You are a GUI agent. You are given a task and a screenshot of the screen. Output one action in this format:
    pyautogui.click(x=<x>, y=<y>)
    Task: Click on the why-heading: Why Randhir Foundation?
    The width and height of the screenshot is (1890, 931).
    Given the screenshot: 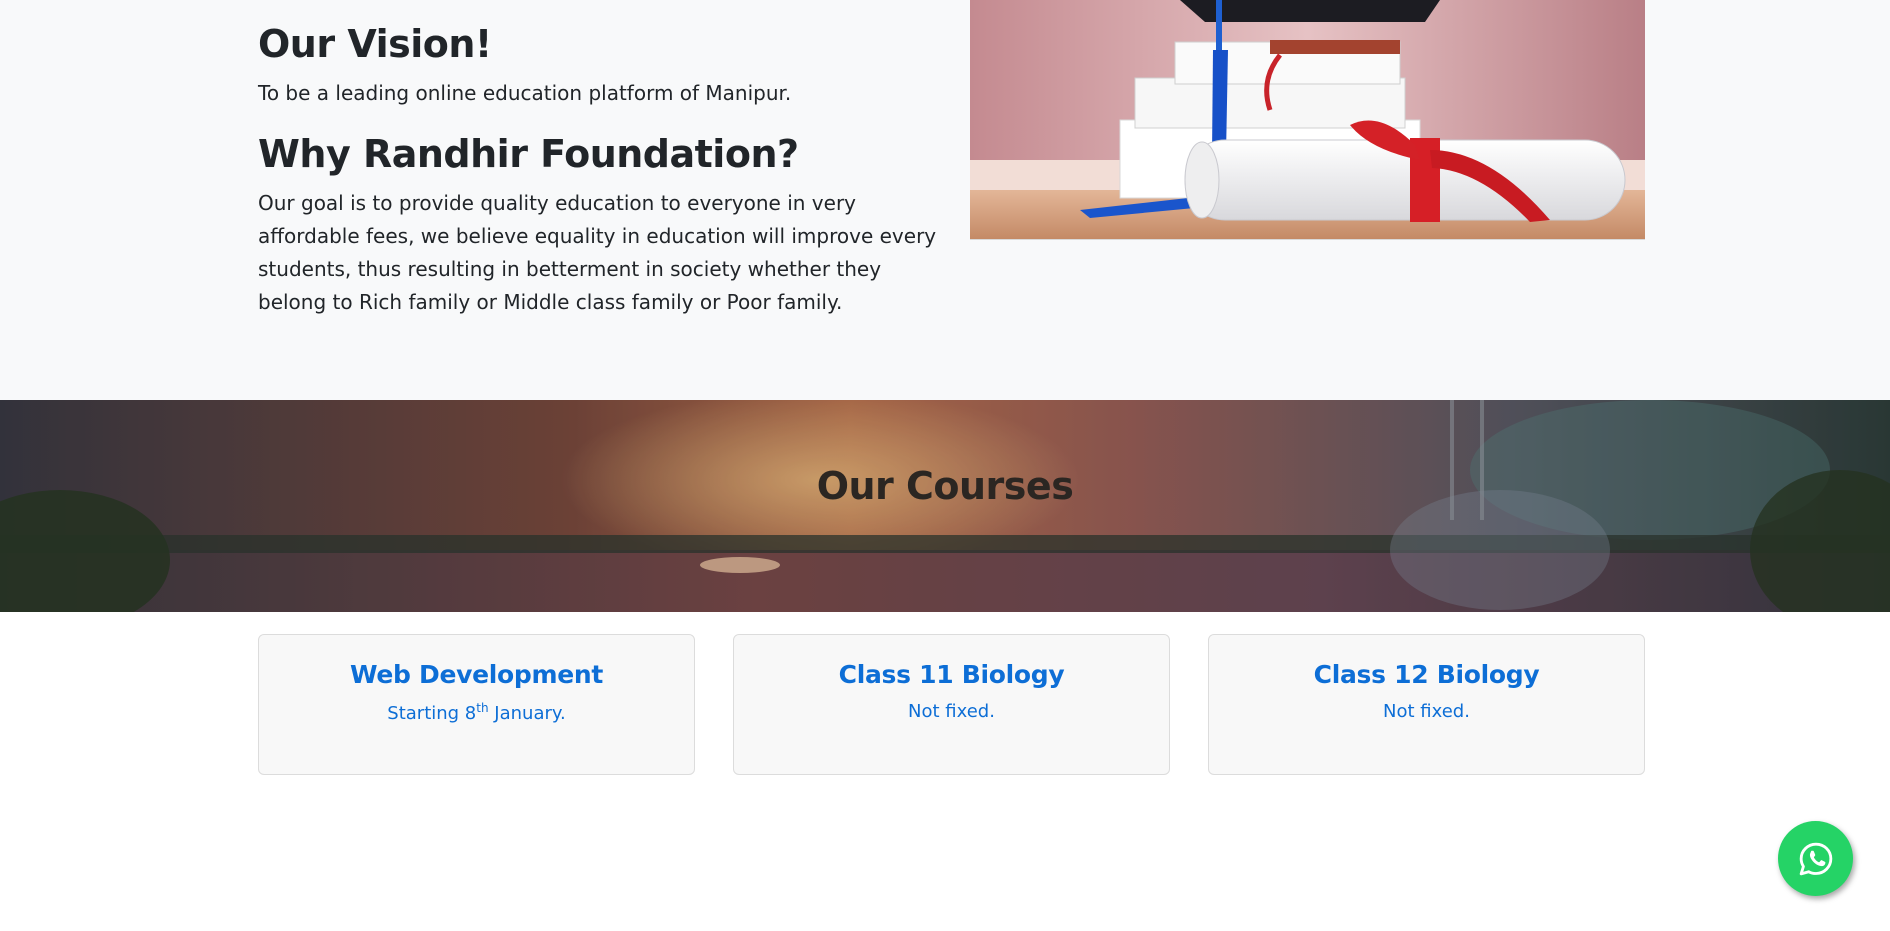 What is the action you would take?
    pyautogui.click(x=528, y=154)
    